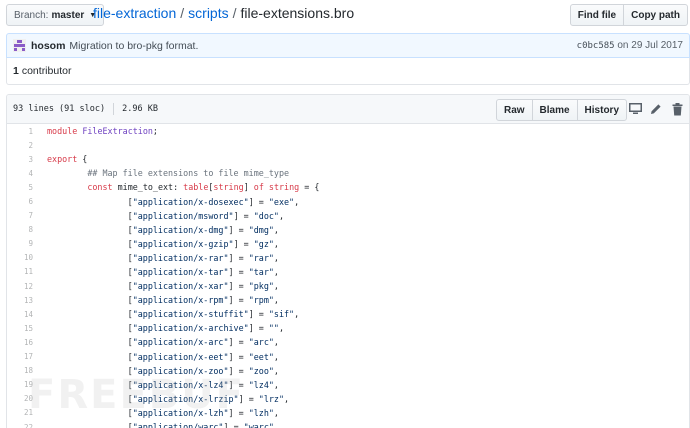 Image resolution: width=690 pixels, height=428 pixels. I want to click on avatar, so click(19, 45).